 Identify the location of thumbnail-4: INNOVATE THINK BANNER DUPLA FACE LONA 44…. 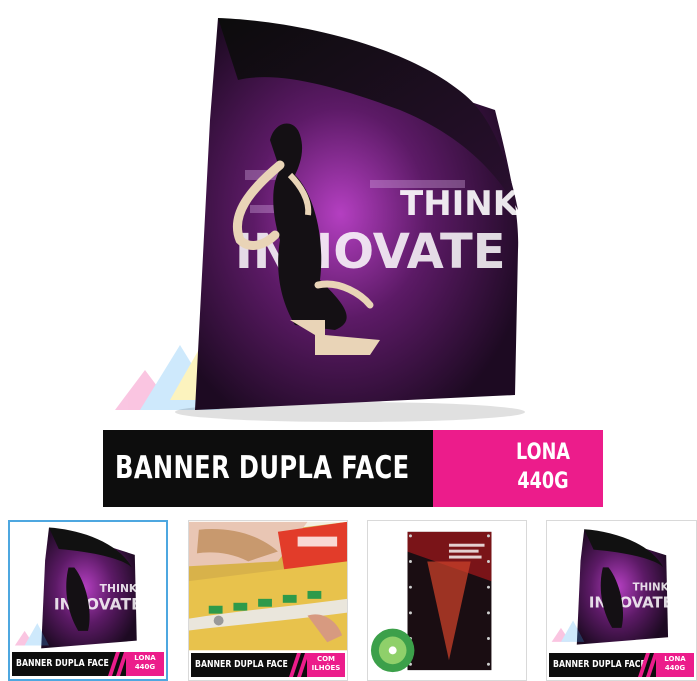
(621, 600).